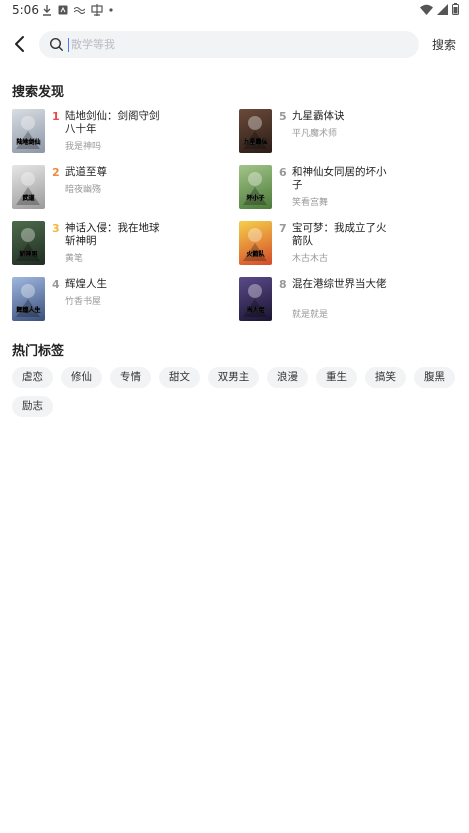 The height and width of the screenshot is (833, 469). What do you see at coordinates (434, 377) in the screenshot?
I see `tag-chip: 腹黑` at bounding box center [434, 377].